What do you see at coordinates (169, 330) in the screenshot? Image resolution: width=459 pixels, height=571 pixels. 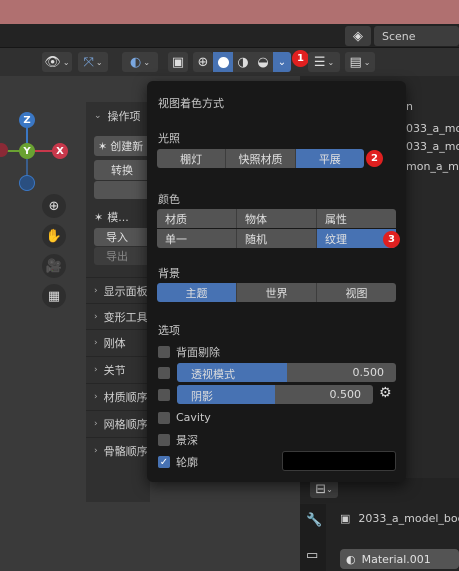 I see `options-section-label: 选项` at bounding box center [169, 330].